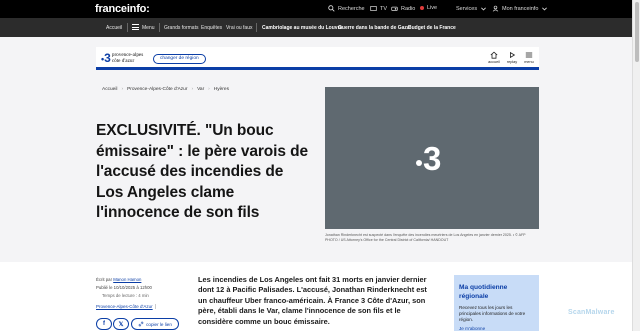 The height and width of the screenshot is (331, 640). Describe the element at coordinates (106, 58) in the screenshot. I see `france3-number: •3` at that location.